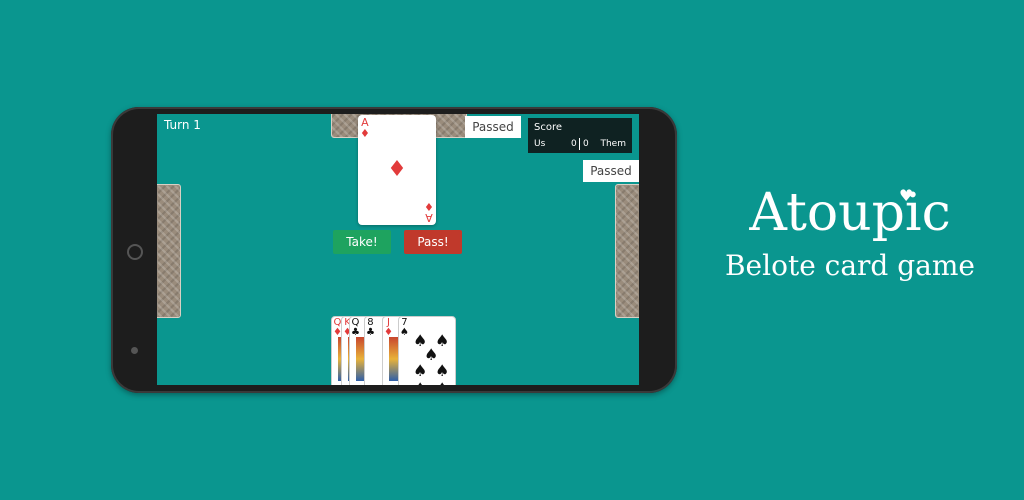  What do you see at coordinates (586, 144) in the screenshot?
I see `score-them-value: 0` at bounding box center [586, 144].